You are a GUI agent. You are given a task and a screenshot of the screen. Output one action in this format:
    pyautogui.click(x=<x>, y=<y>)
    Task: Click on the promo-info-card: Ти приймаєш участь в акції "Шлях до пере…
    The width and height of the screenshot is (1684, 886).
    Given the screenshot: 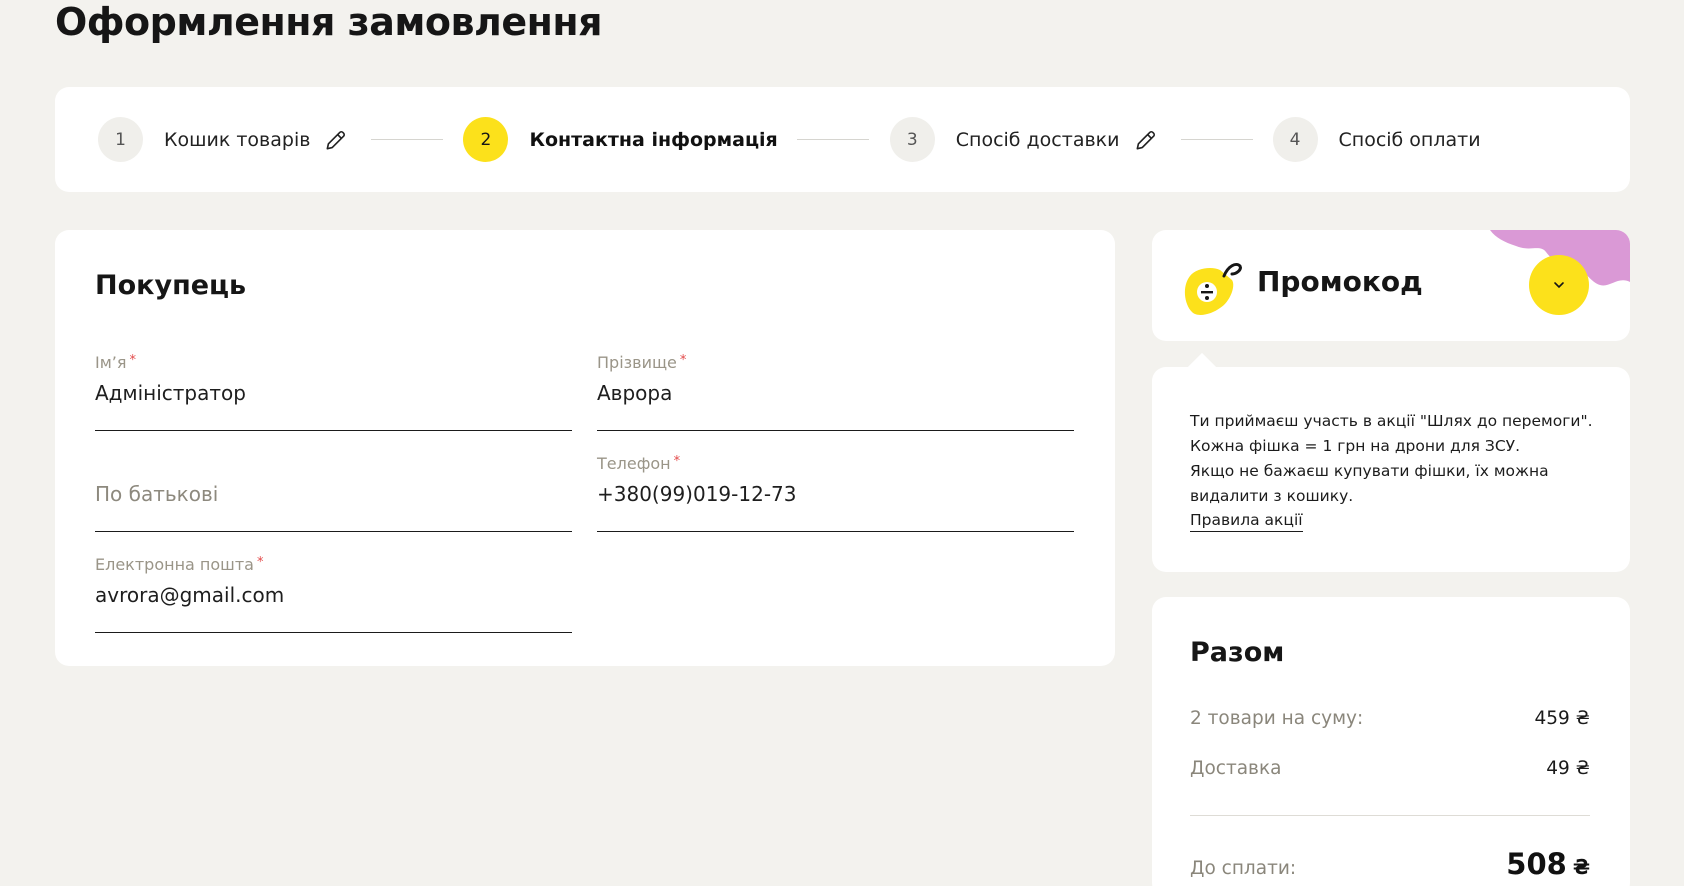 What is the action you would take?
    pyautogui.click(x=1391, y=462)
    